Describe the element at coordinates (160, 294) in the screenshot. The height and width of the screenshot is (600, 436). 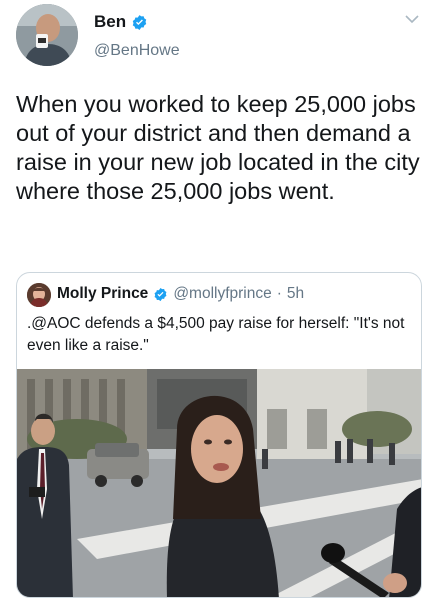
I see `quoted-verified-badge-icon` at that location.